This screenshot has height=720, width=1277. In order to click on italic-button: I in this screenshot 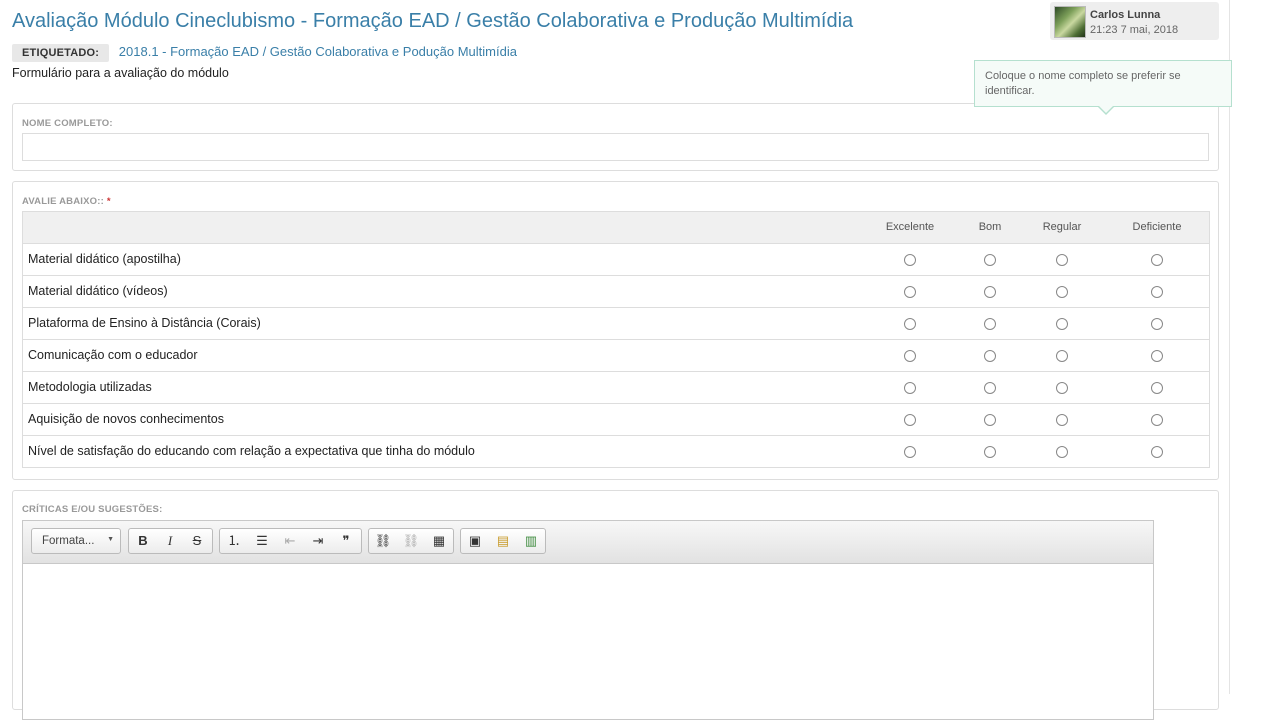, I will do `click(170, 541)`.